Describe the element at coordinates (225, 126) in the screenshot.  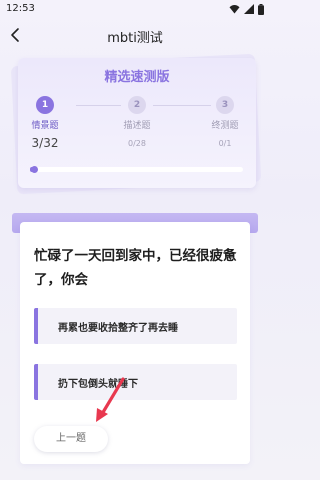
I see `step-label: 终测题` at that location.